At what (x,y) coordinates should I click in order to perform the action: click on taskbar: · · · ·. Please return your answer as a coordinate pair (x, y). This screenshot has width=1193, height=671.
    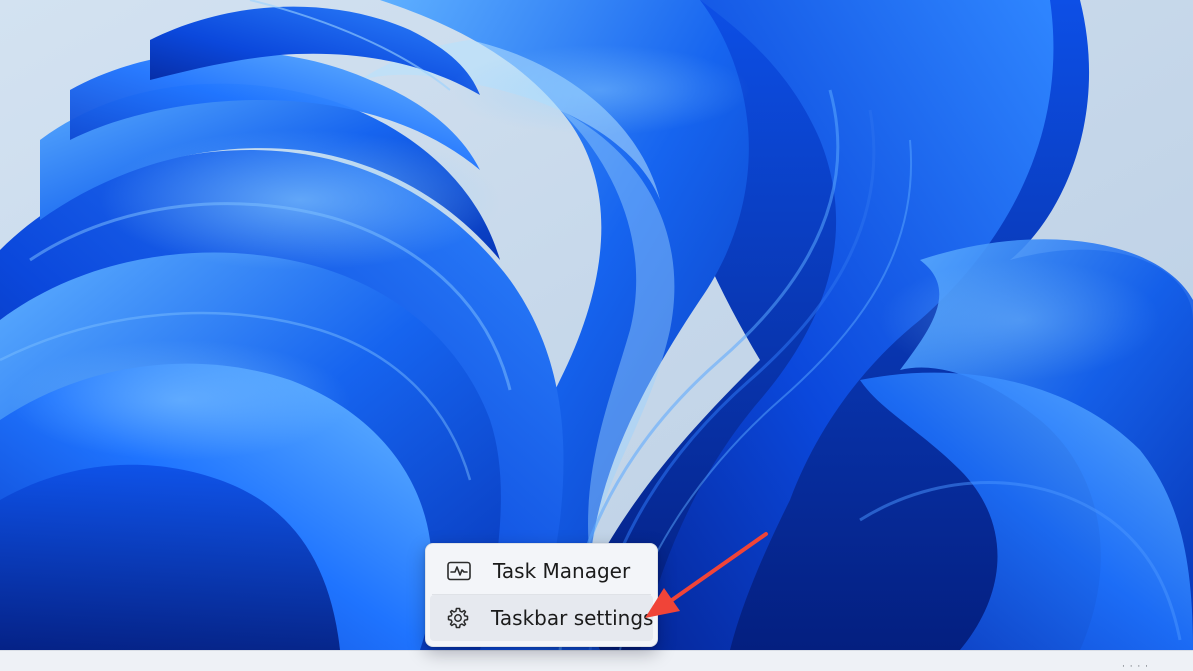
    Looking at the image, I should click on (596, 660).